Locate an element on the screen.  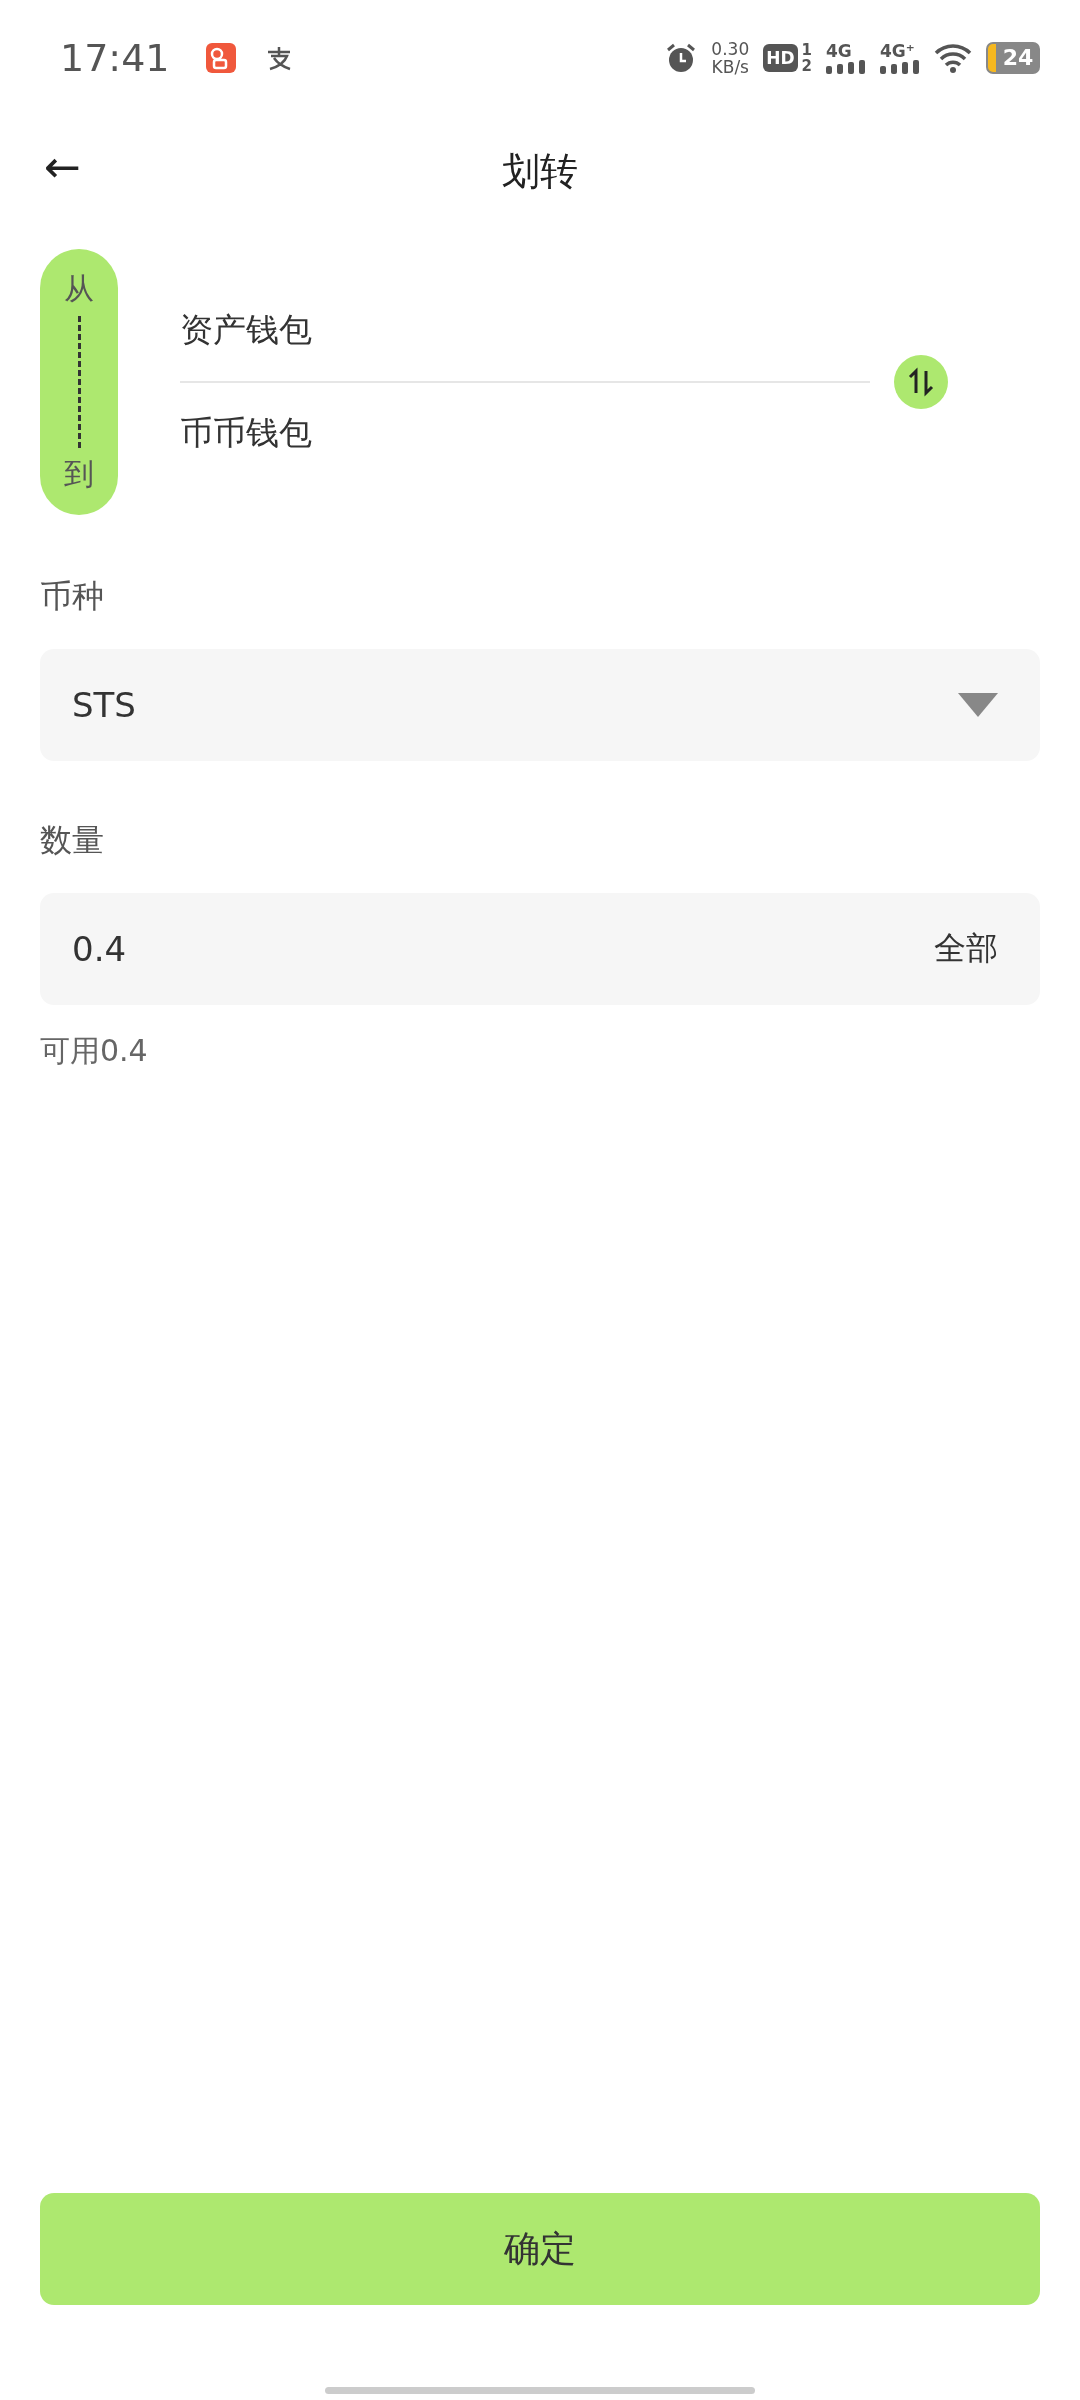
battery-icon: 24 is located at coordinates (1013, 57).